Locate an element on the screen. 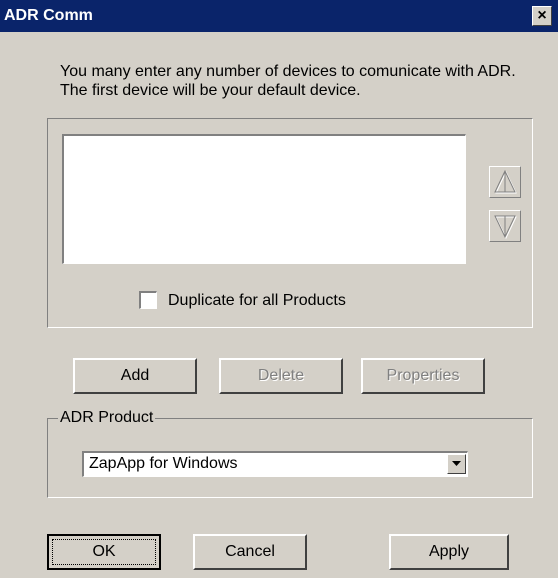  properties-button: Properties is located at coordinates (423, 376).